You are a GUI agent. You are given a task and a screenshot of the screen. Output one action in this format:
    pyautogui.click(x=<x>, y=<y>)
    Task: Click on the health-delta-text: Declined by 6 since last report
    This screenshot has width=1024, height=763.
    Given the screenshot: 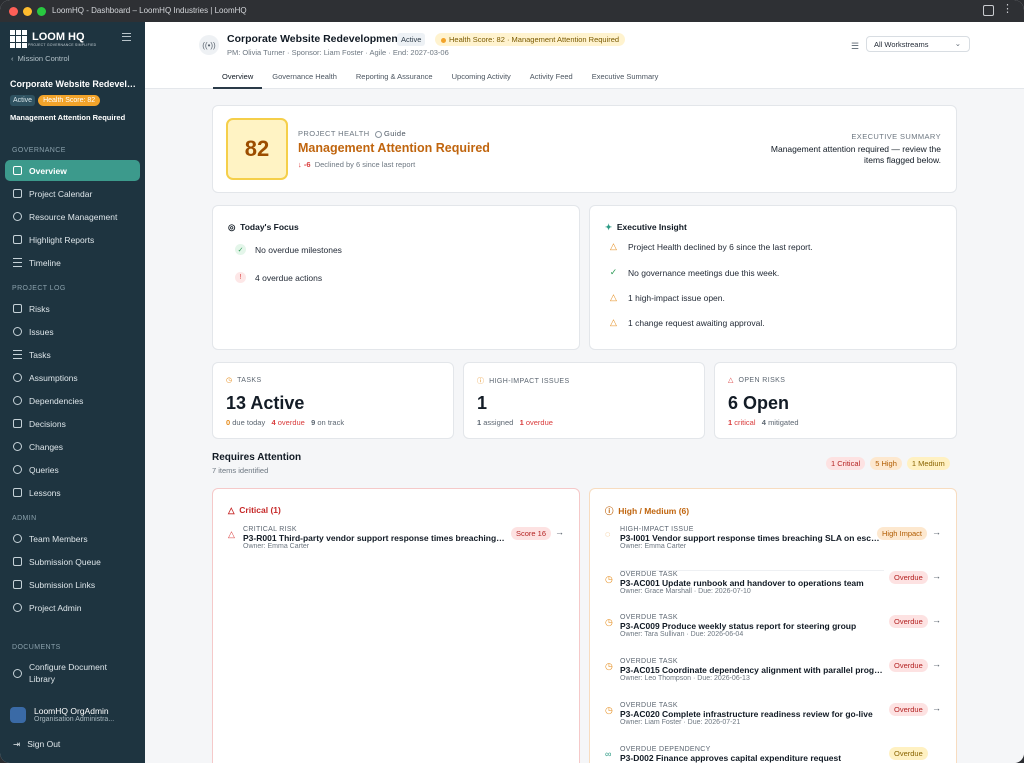 What is the action you would take?
    pyautogui.click(x=365, y=164)
    